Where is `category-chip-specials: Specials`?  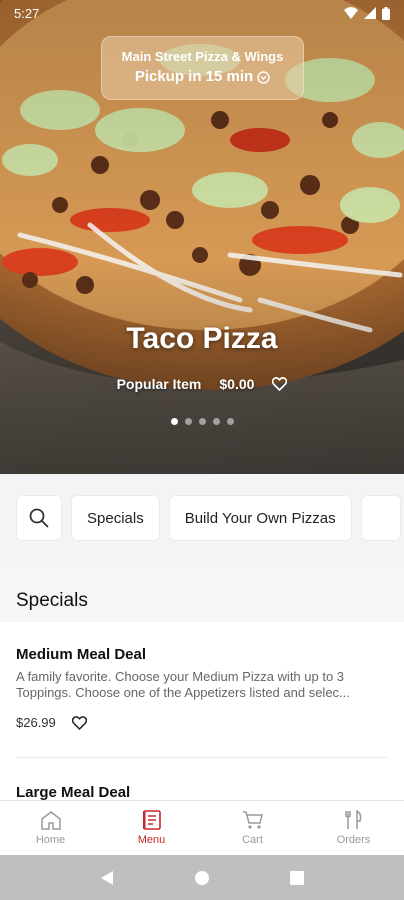
category-chip-specials: Specials is located at coordinates (115, 518).